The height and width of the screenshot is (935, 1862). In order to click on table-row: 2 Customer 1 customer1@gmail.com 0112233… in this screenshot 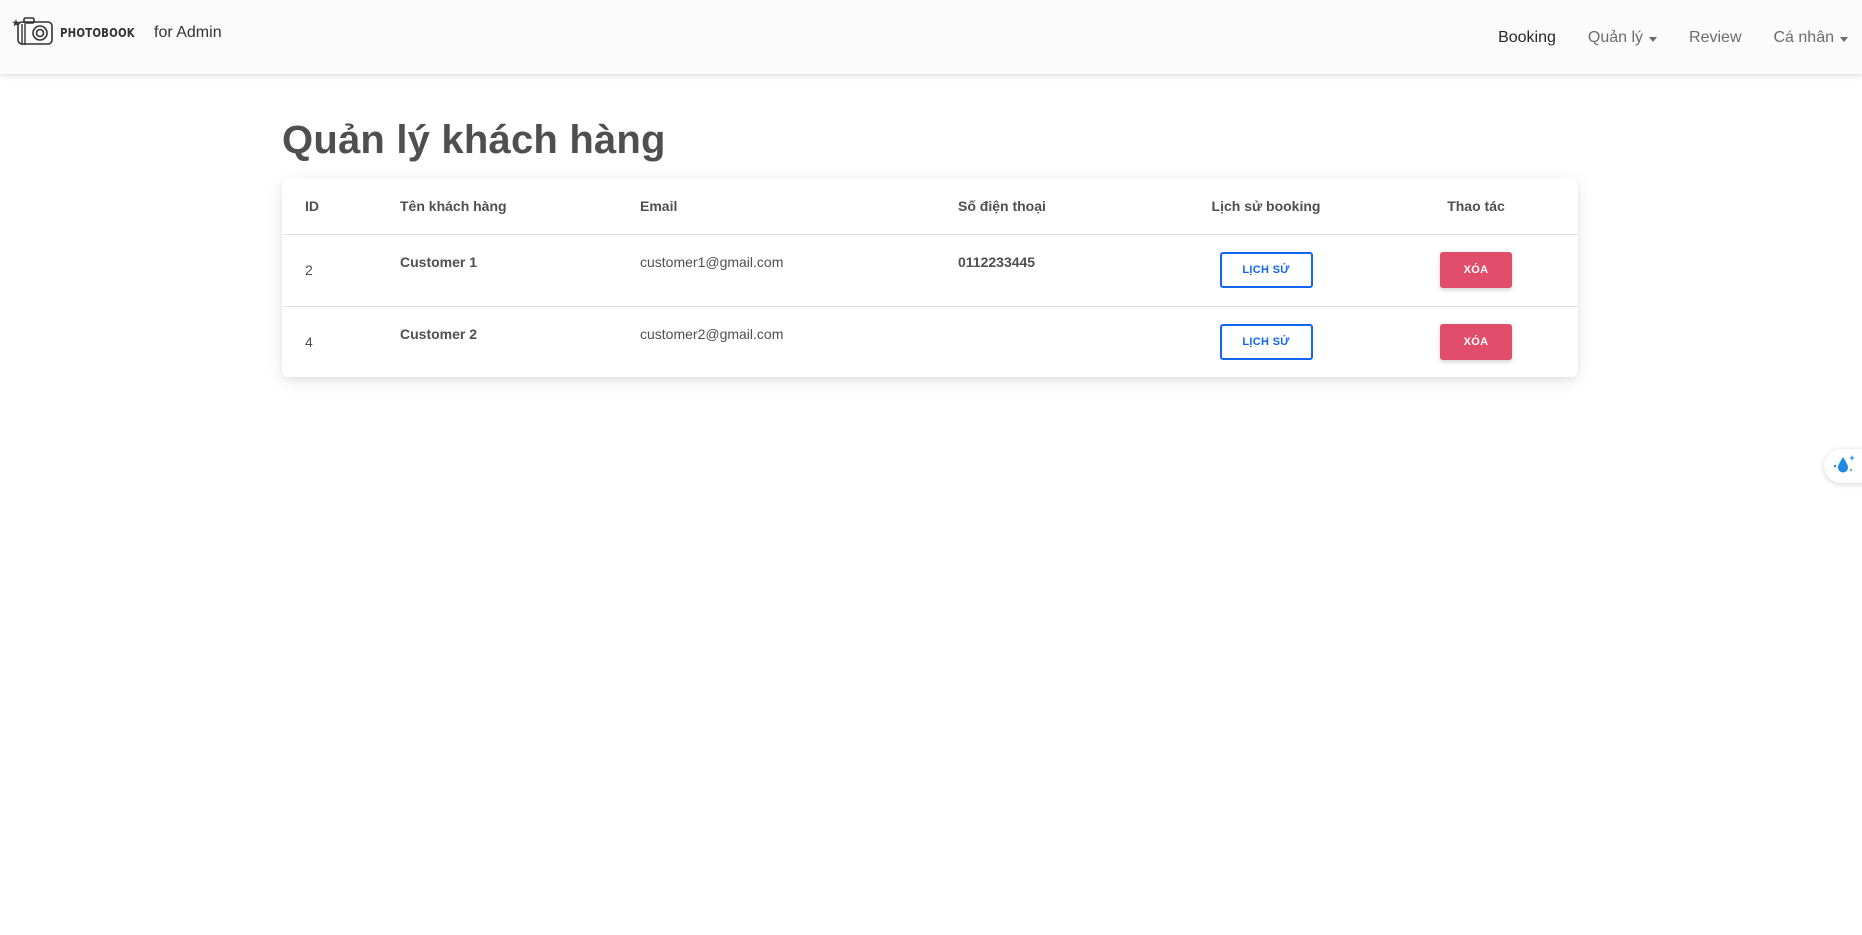, I will do `click(930, 270)`.